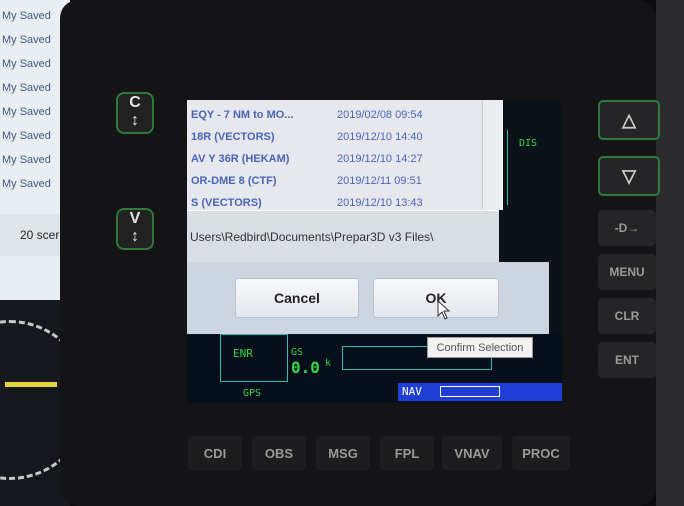  Describe the element at coordinates (215, 453) in the screenshot. I see `cdi-softkey: CDI` at that location.